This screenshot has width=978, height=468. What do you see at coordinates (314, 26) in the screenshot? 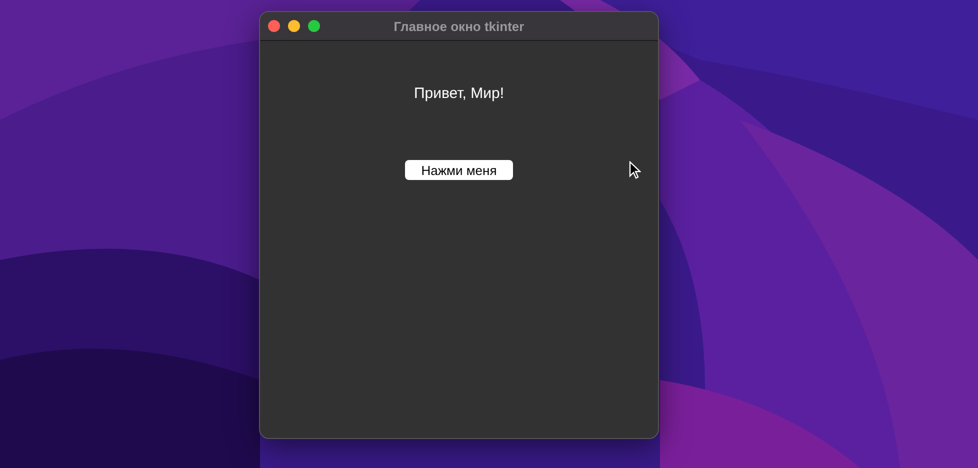
I see `maximize-icon` at bounding box center [314, 26].